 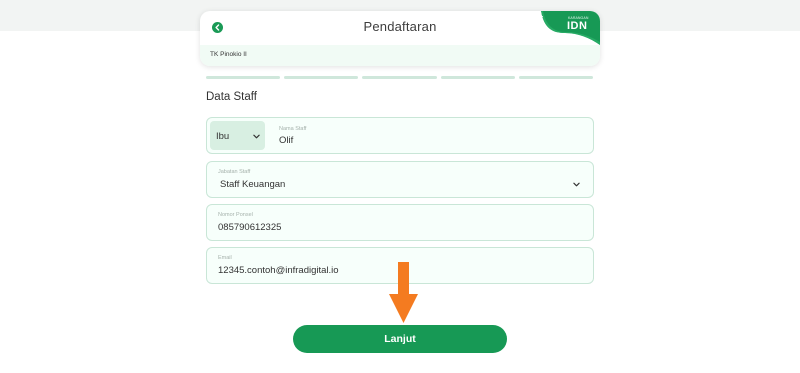 I want to click on header-card: Pendaftaran KARANGAN IDN TK Pinokio II, so click(x=400, y=38).